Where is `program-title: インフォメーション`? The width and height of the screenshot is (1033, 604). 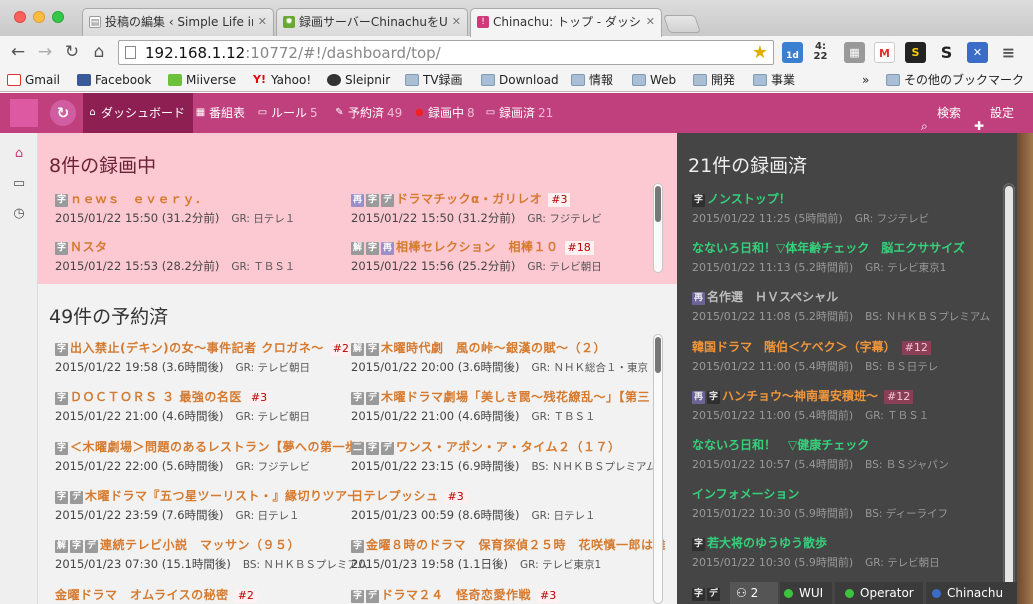
program-title: インフォメーション is located at coordinates (745, 494).